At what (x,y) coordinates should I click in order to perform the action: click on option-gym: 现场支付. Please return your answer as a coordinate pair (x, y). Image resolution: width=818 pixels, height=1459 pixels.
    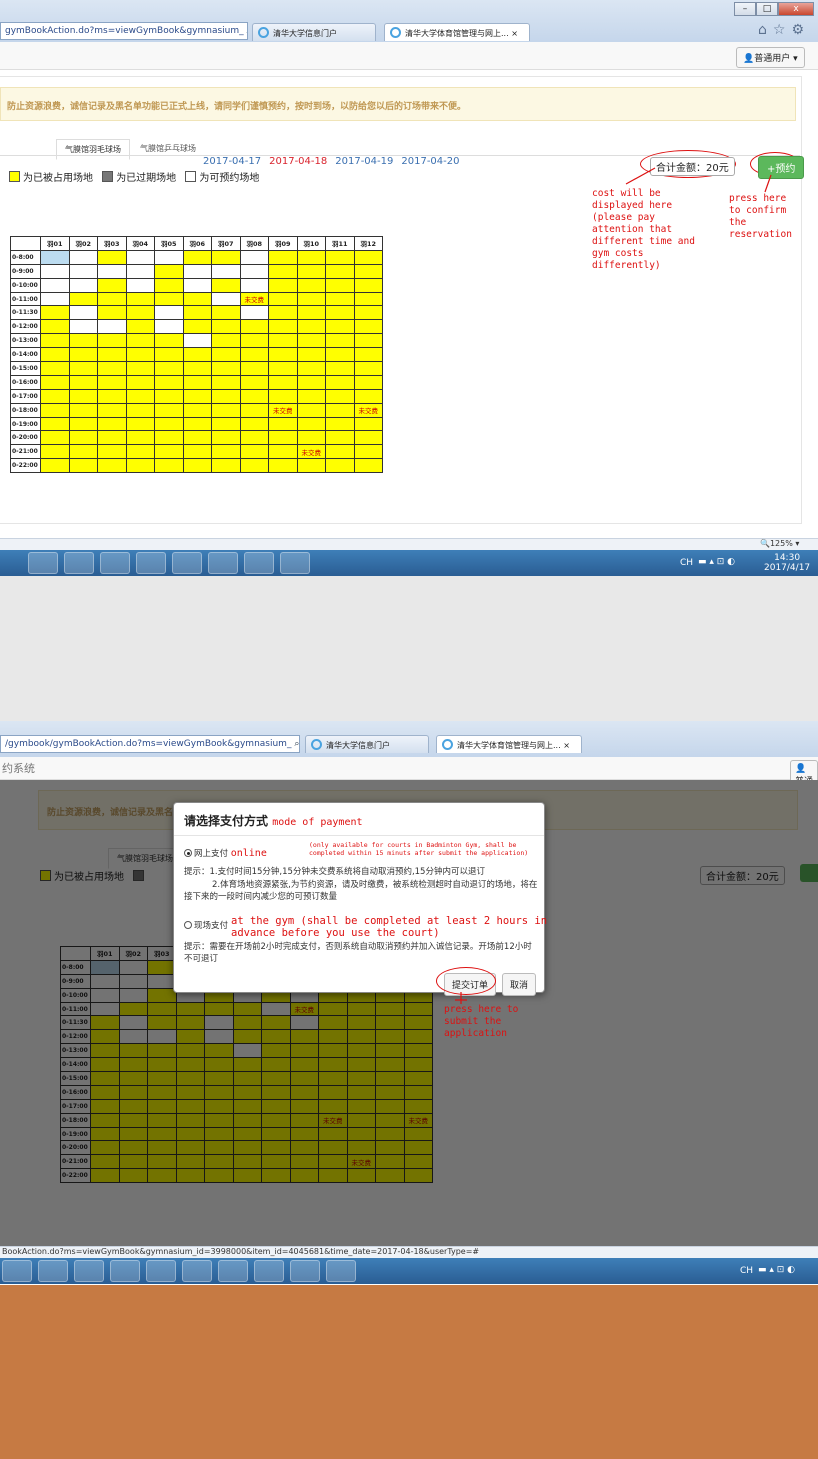
    Looking at the image, I should click on (206, 926).